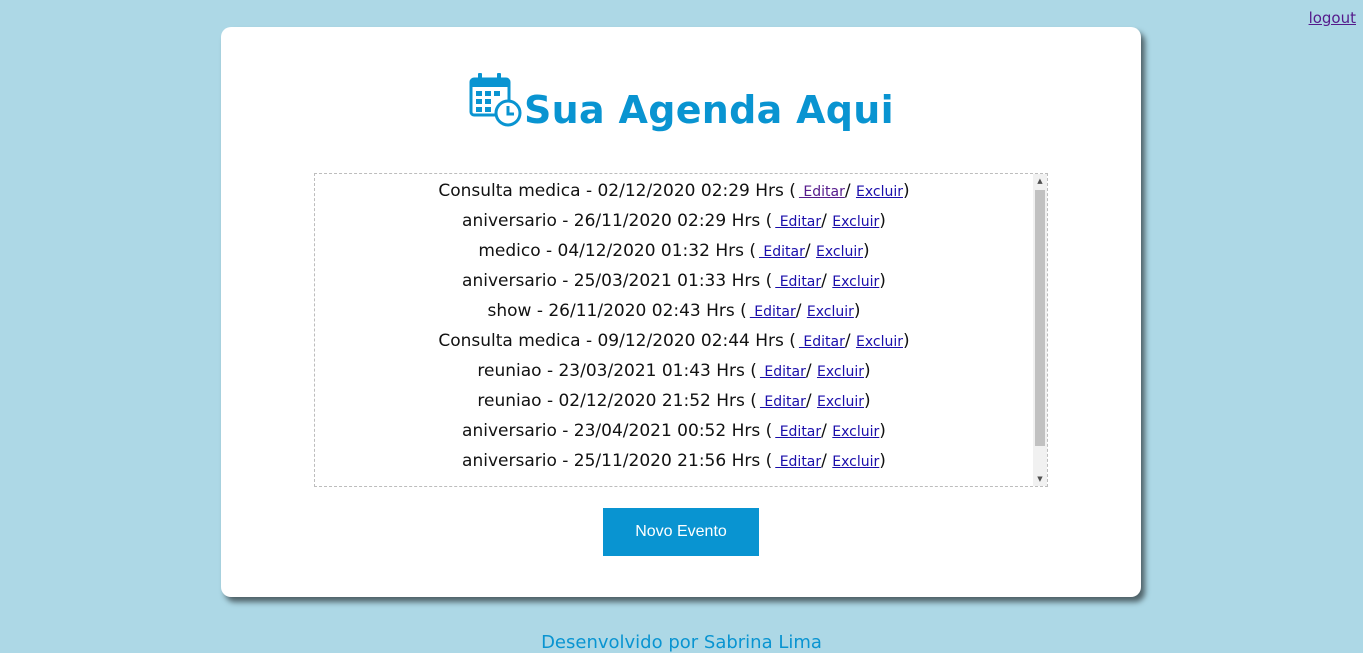 The image size is (1363, 653). Describe the element at coordinates (1040, 181) in the screenshot. I see `scroll-up-arrow-icon: ▲` at that location.